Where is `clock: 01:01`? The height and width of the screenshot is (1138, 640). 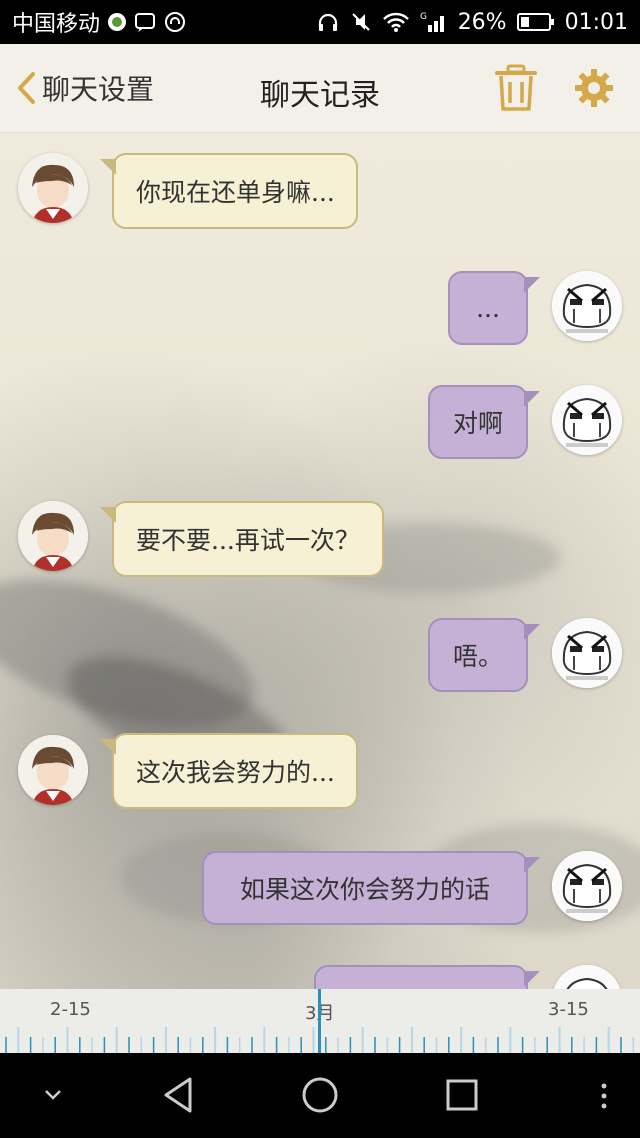 clock: 01:01 is located at coordinates (596, 22).